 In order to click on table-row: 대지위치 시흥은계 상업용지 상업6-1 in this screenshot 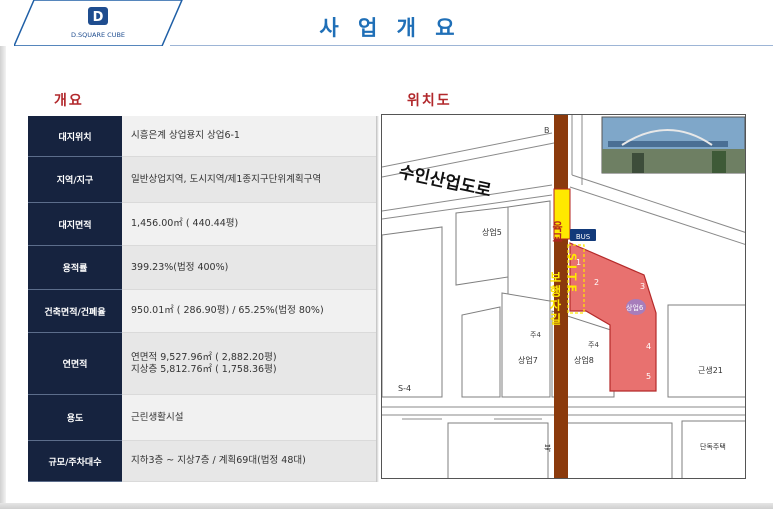, I will do `click(202, 136)`.